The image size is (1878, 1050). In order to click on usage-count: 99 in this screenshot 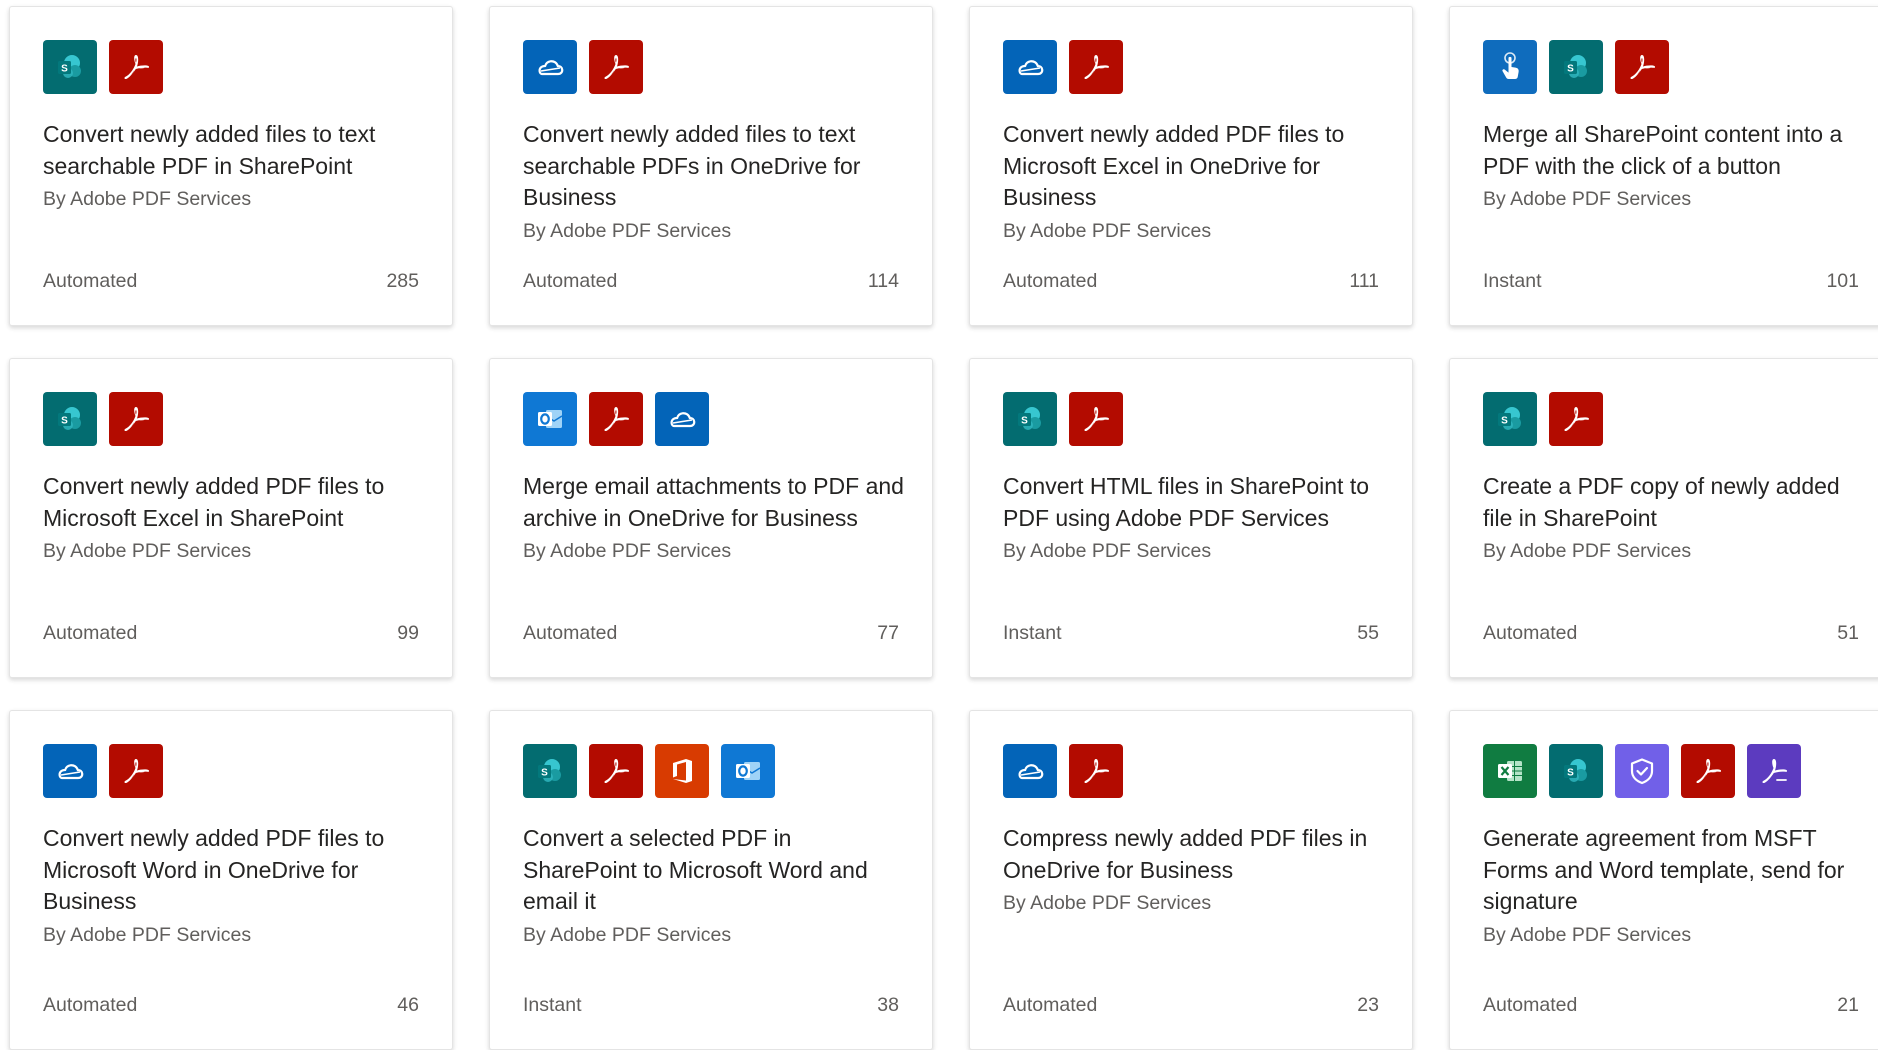, I will do `click(408, 633)`.